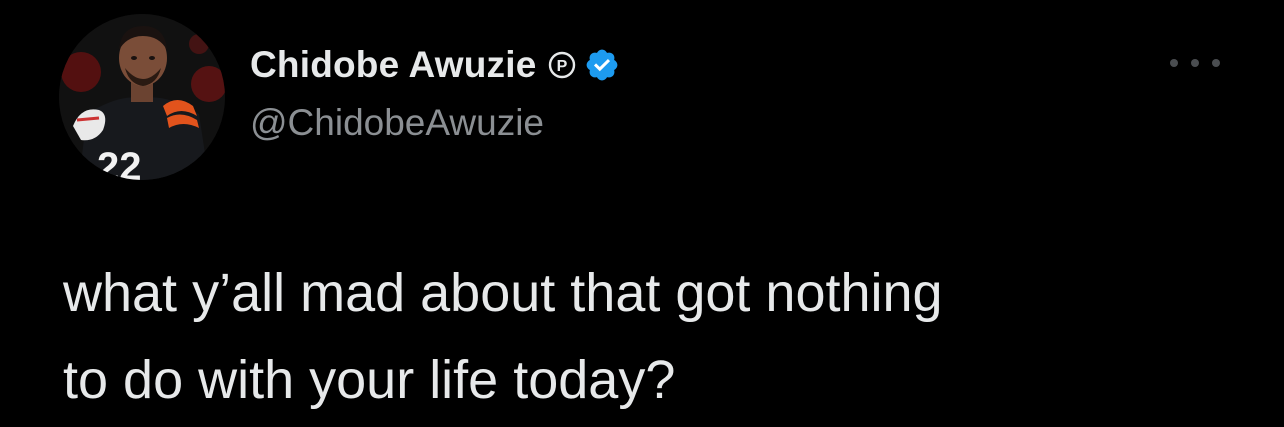  I want to click on avatar-image: 22, so click(142, 97).